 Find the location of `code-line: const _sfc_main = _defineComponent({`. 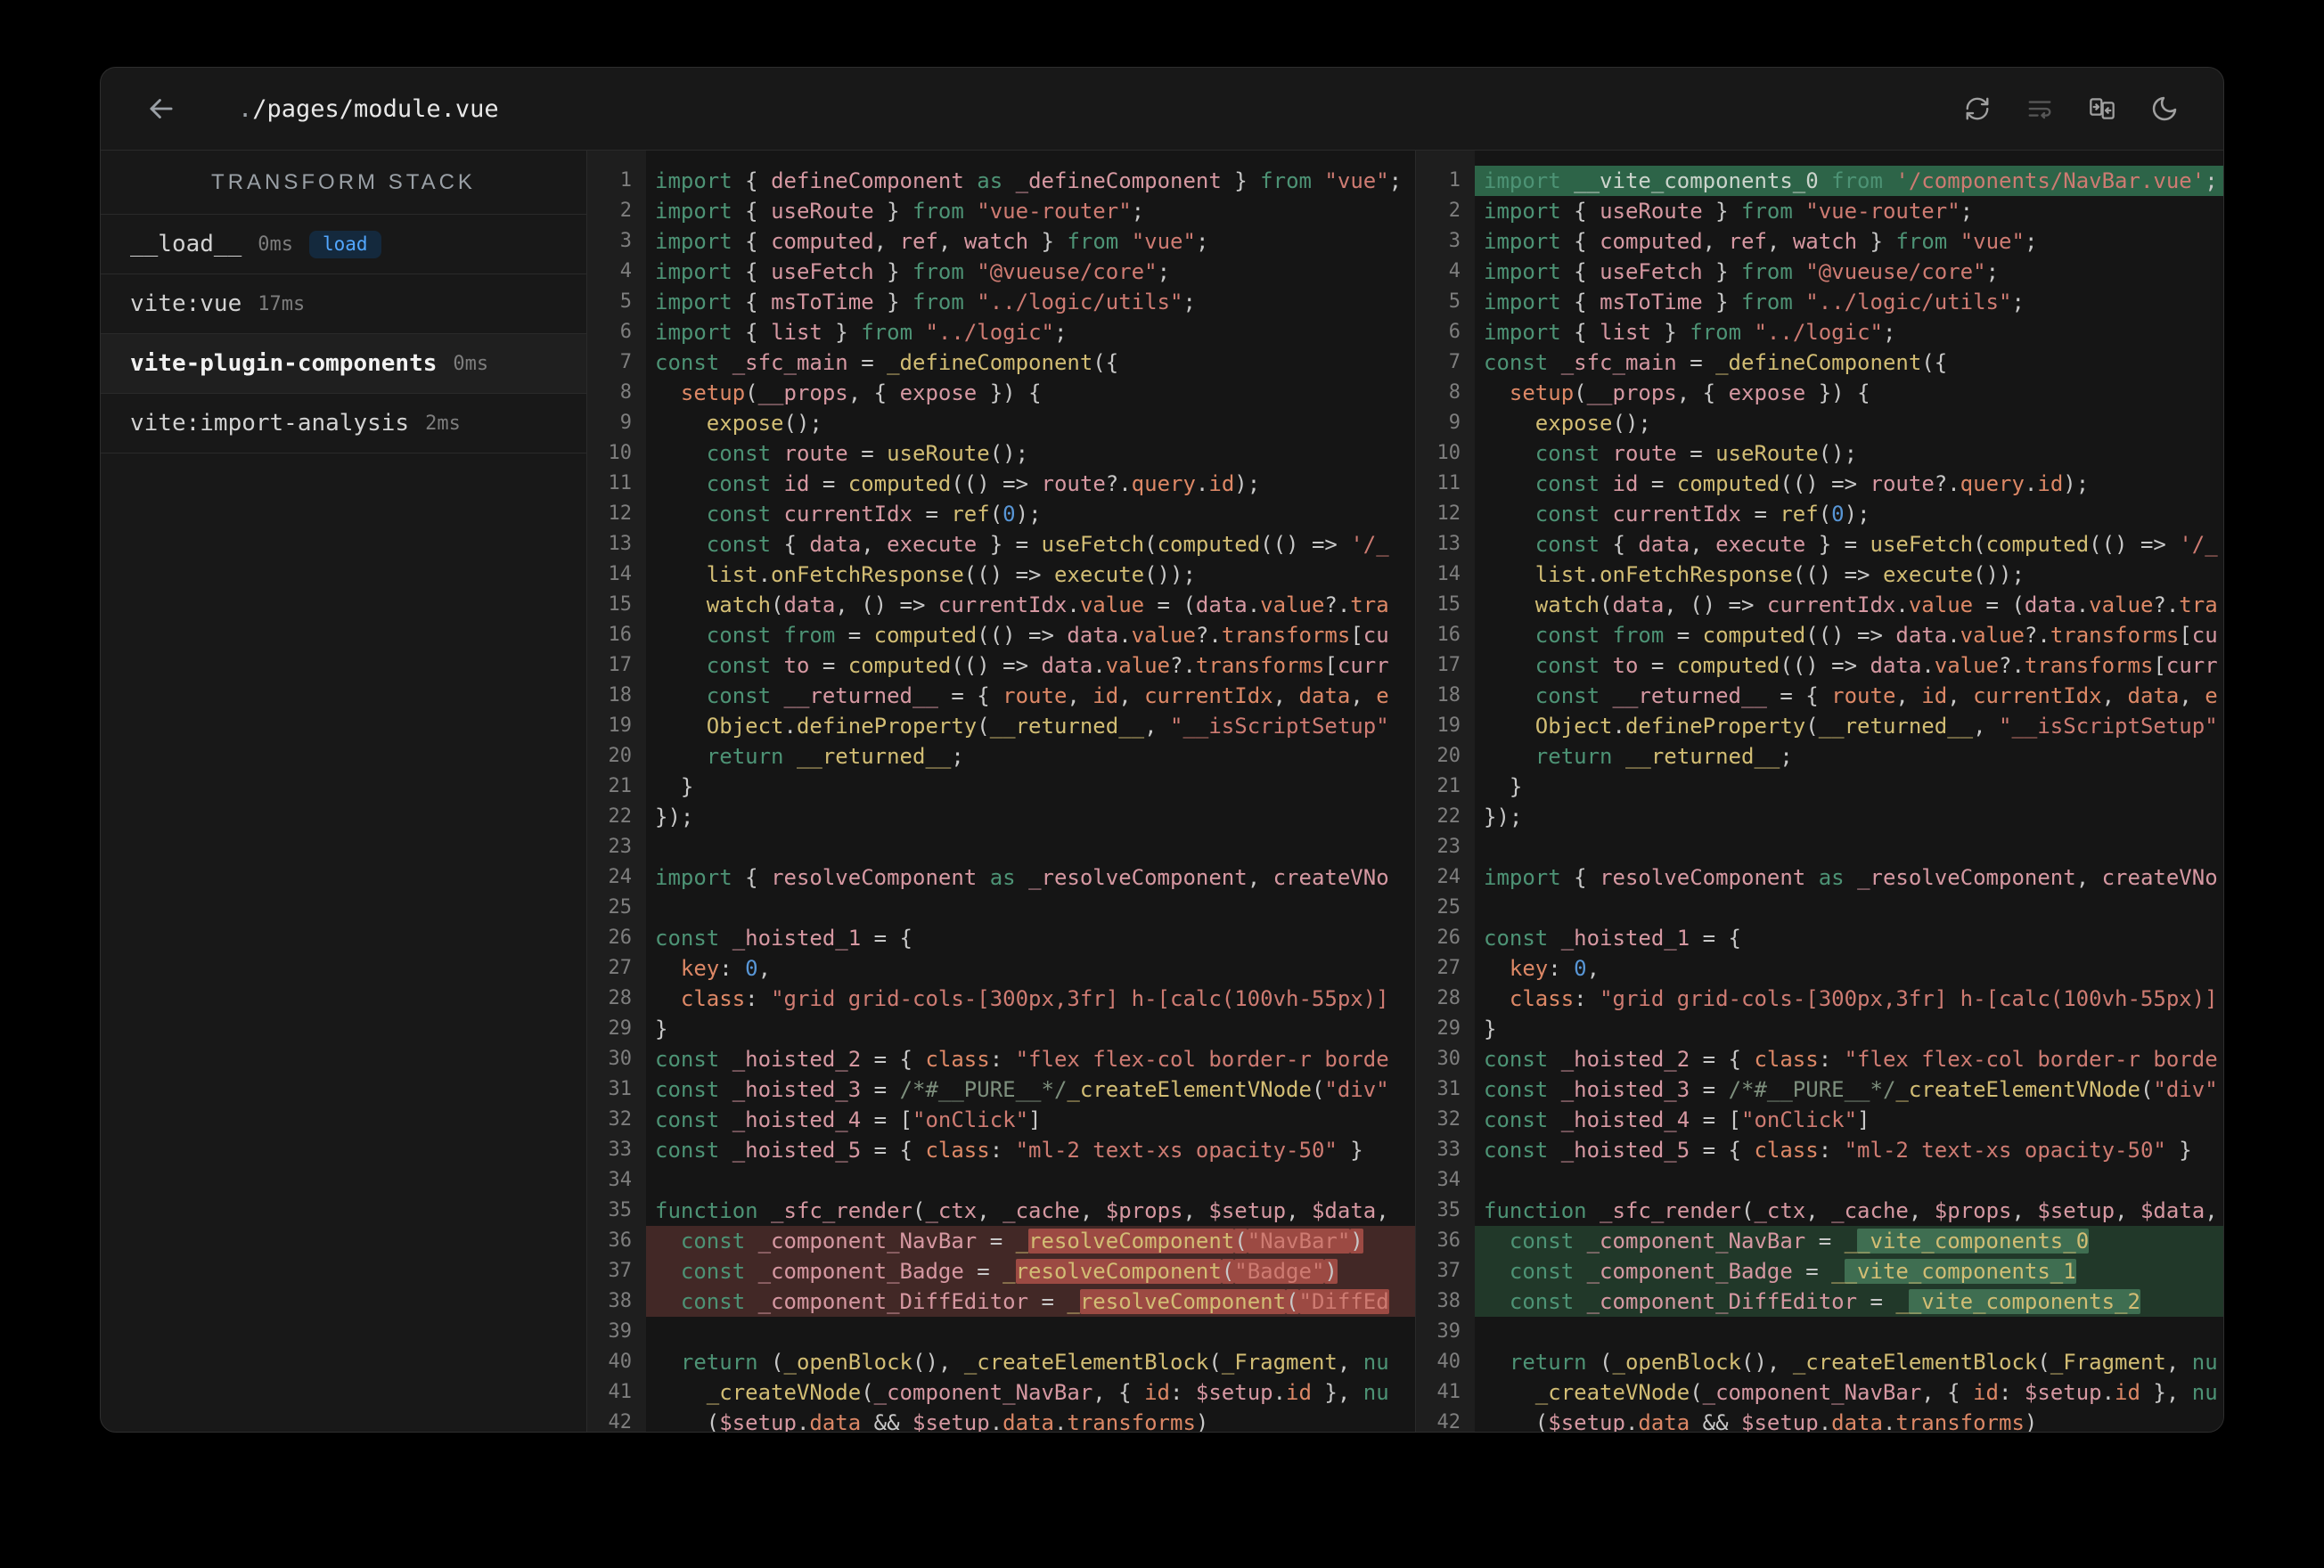

code-line: const _sfc_main = _defineComponent({ is located at coordinates (1716, 362).